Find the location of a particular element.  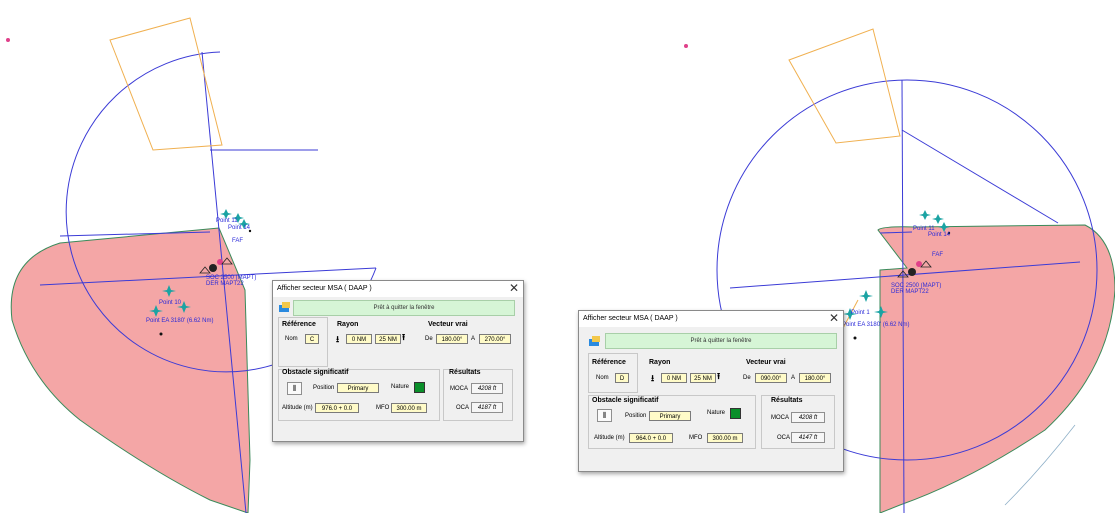

right-altitude-field: 964.0 + 0.0 is located at coordinates (651, 438).